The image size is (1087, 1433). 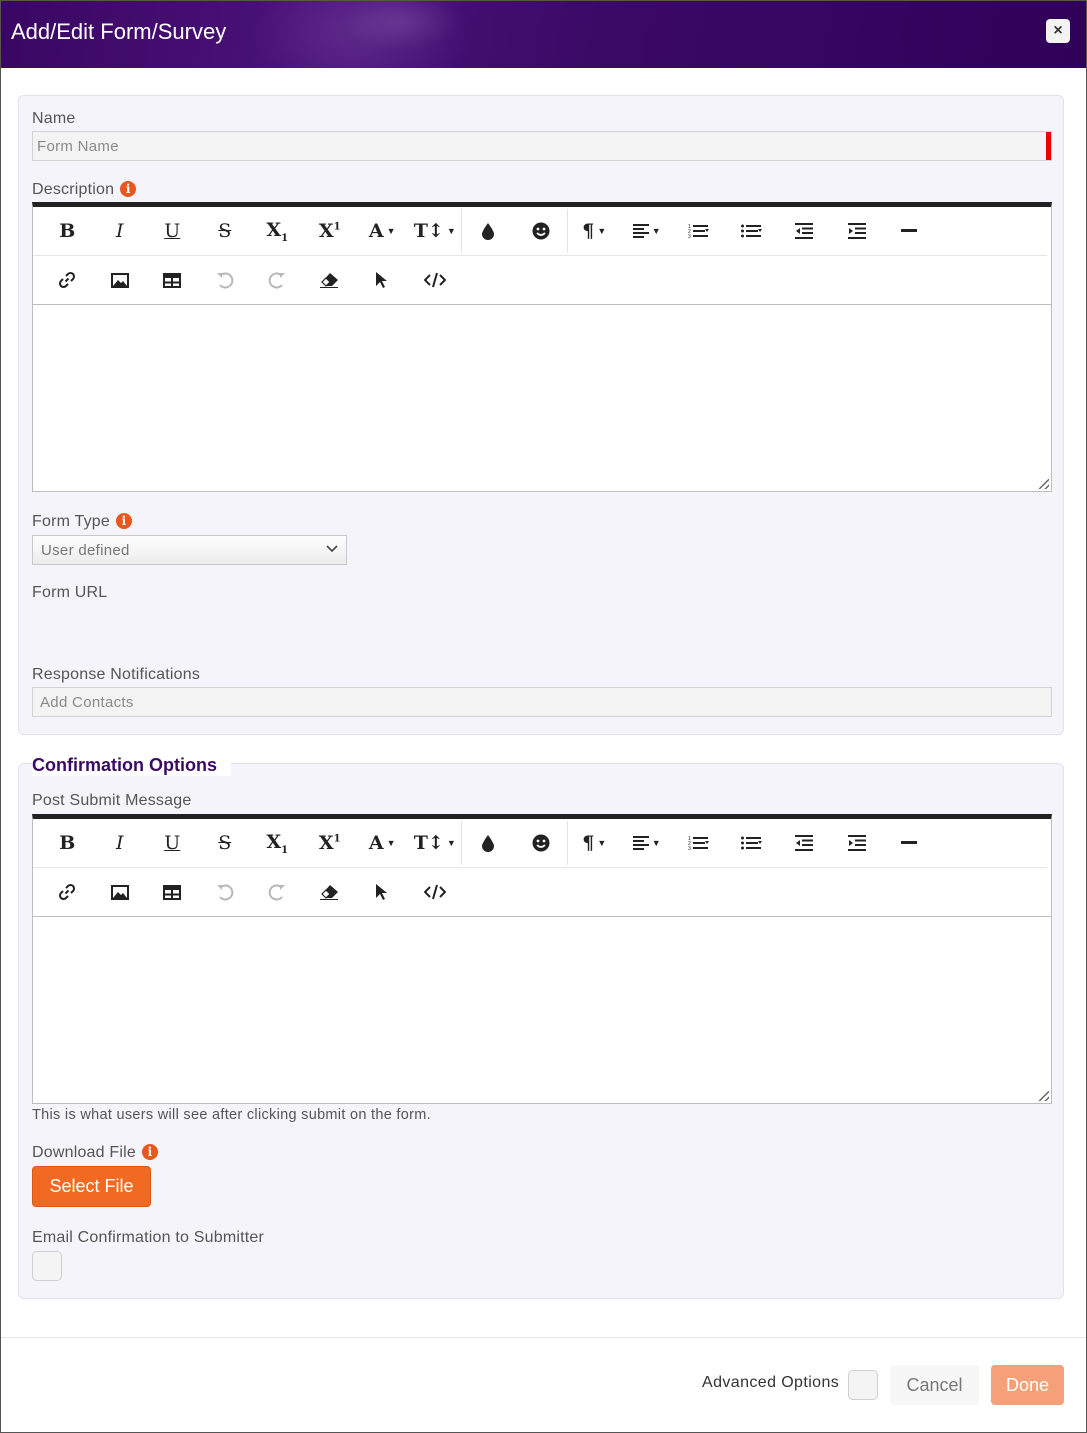 I want to click on download-file-label-row: Download File i, so click(x=95, y=1153).